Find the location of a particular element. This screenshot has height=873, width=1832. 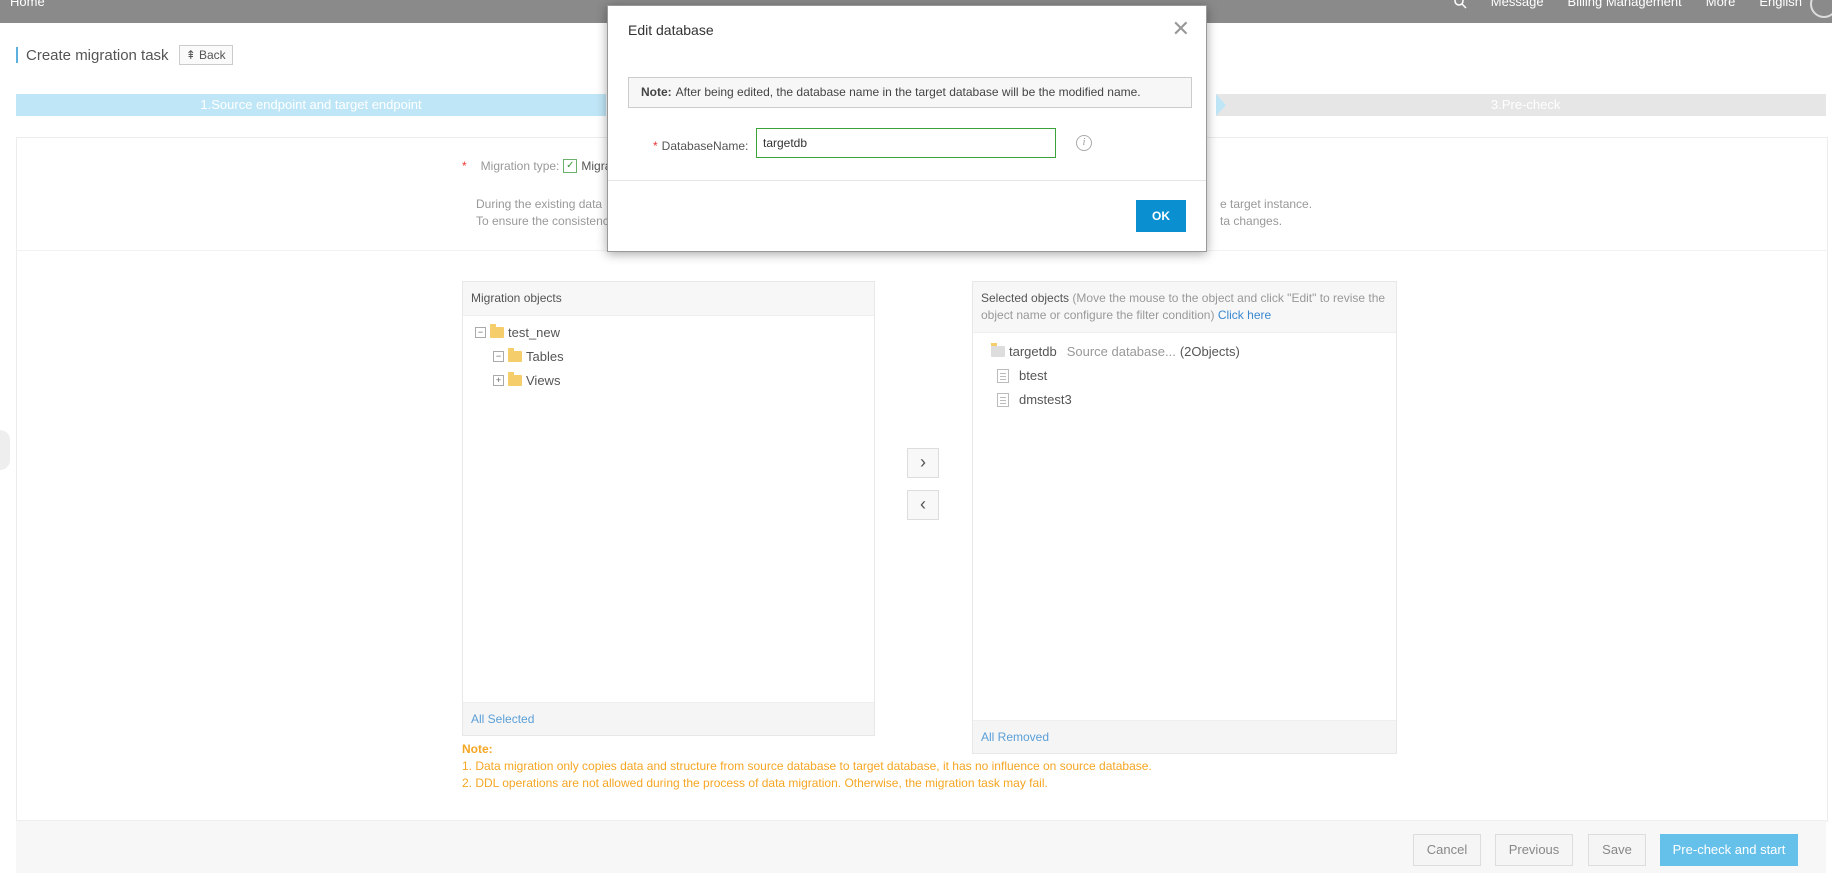

desc-line-1: During the existing data is located at coordinates (539, 204).